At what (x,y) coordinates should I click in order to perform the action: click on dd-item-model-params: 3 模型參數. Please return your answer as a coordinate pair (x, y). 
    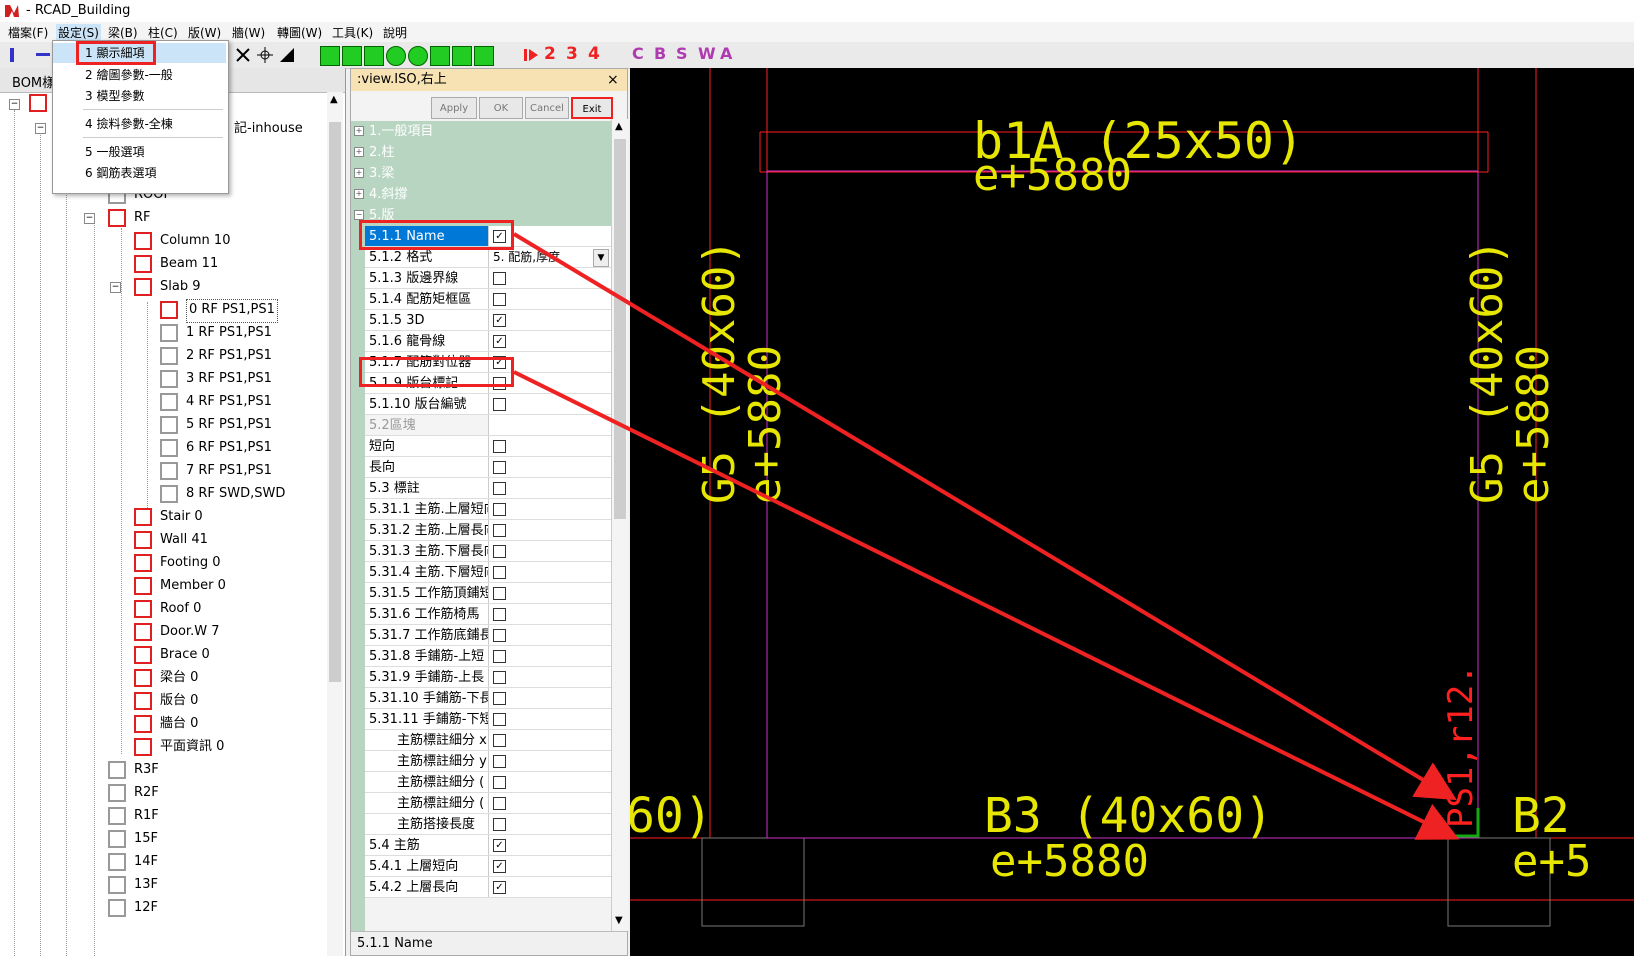
    Looking at the image, I should click on (139, 96).